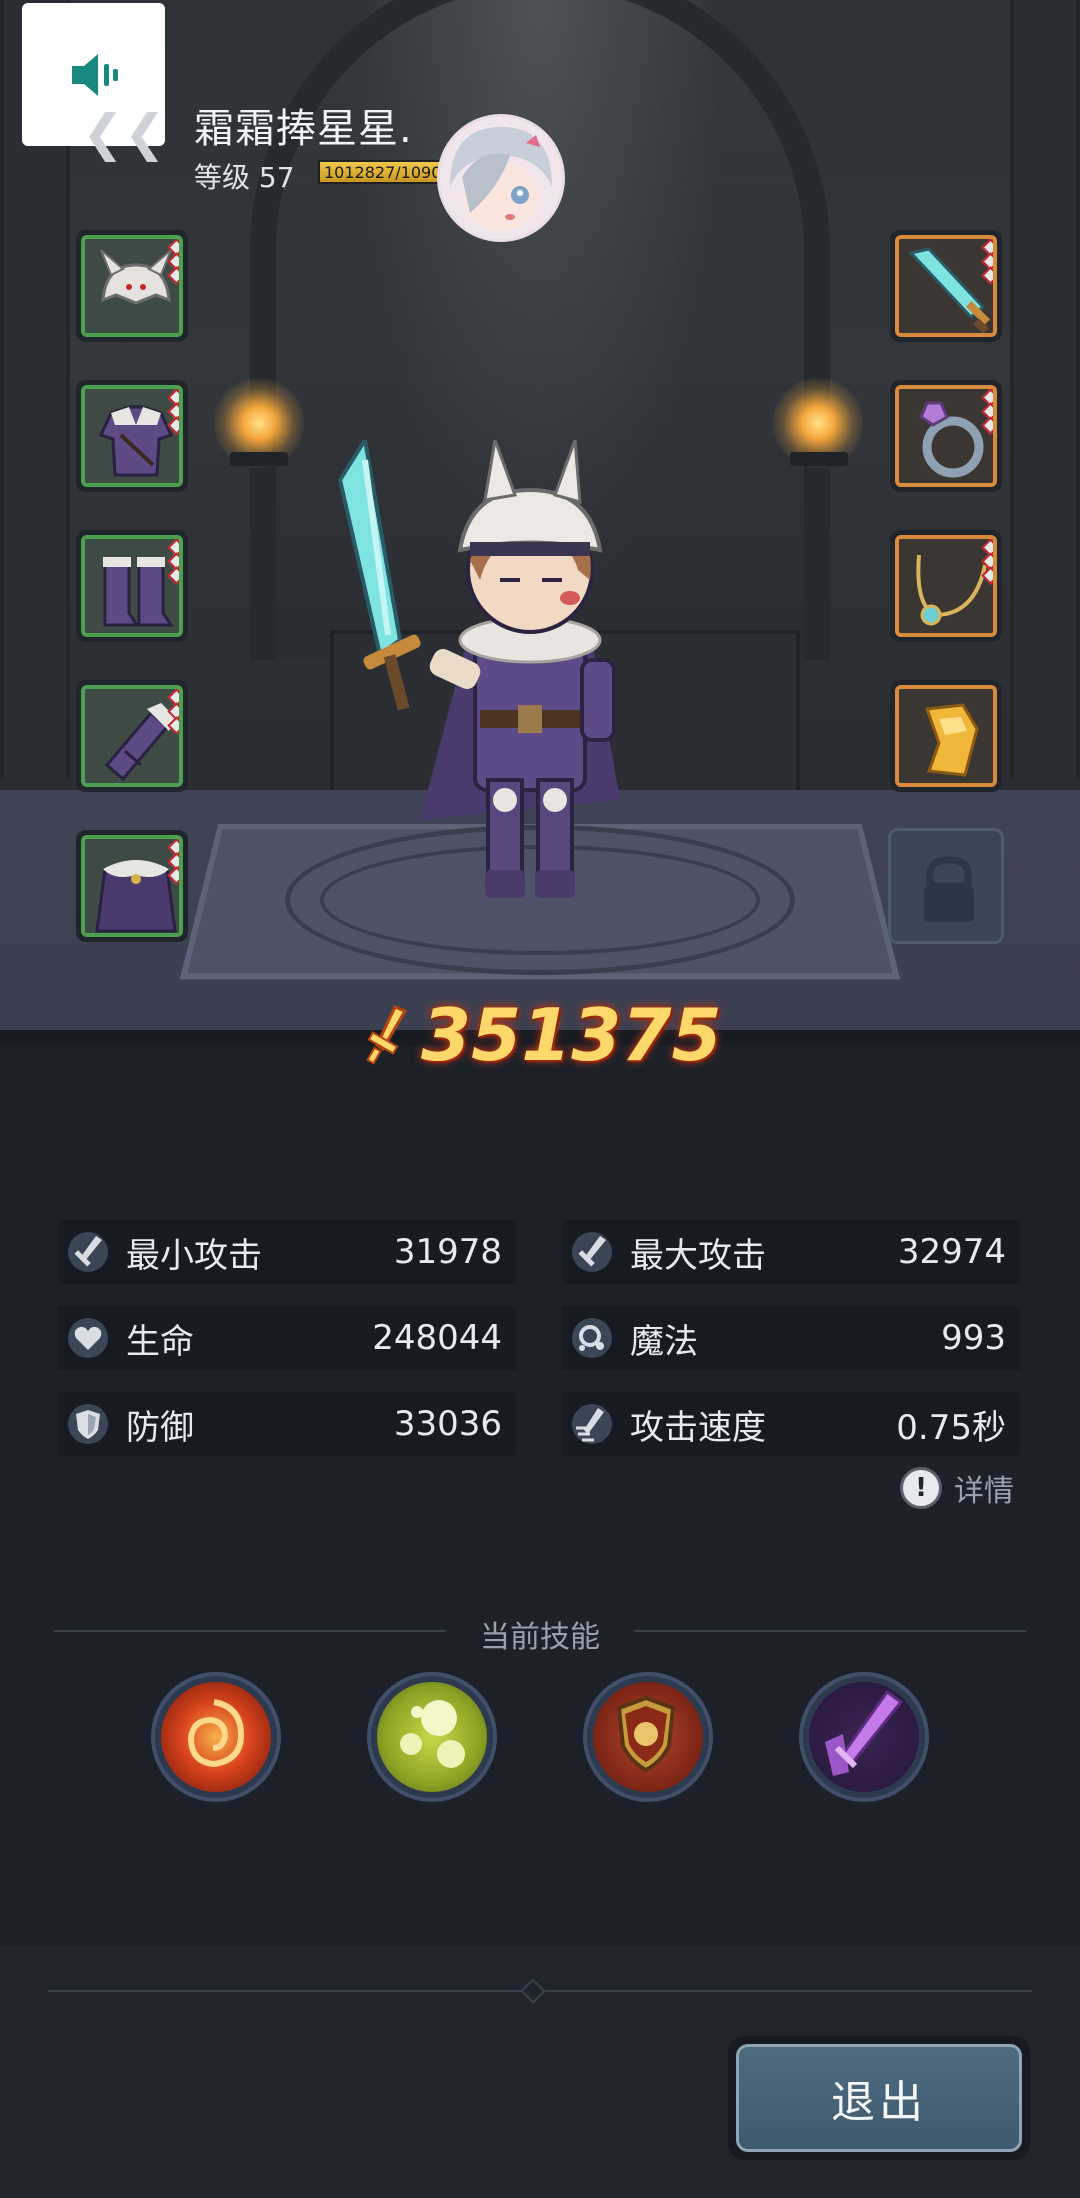 This screenshot has height=2198, width=1080. I want to click on stat-min-attack: 最小攻击 31978, so click(287, 1252).